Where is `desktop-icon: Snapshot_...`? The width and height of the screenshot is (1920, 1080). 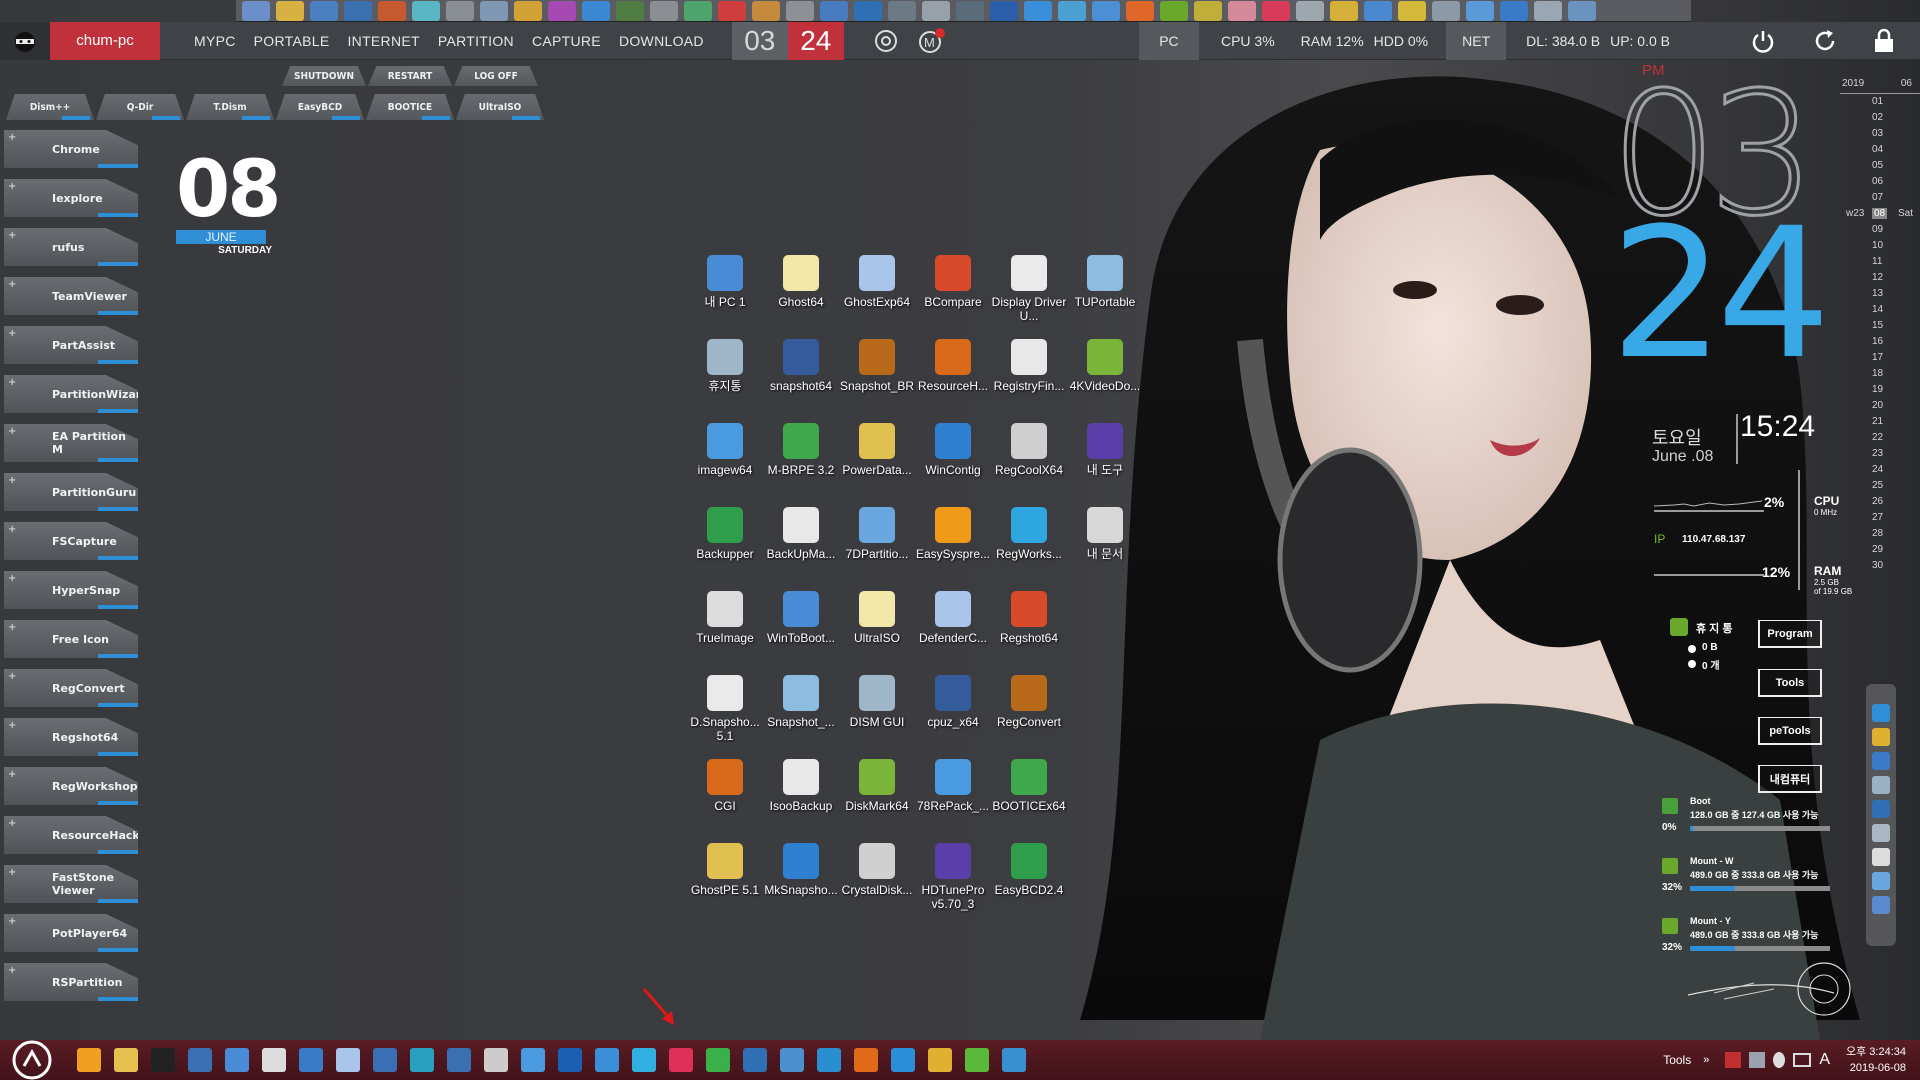 desktop-icon: Snapshot_... is located at coordinates (801, 702).